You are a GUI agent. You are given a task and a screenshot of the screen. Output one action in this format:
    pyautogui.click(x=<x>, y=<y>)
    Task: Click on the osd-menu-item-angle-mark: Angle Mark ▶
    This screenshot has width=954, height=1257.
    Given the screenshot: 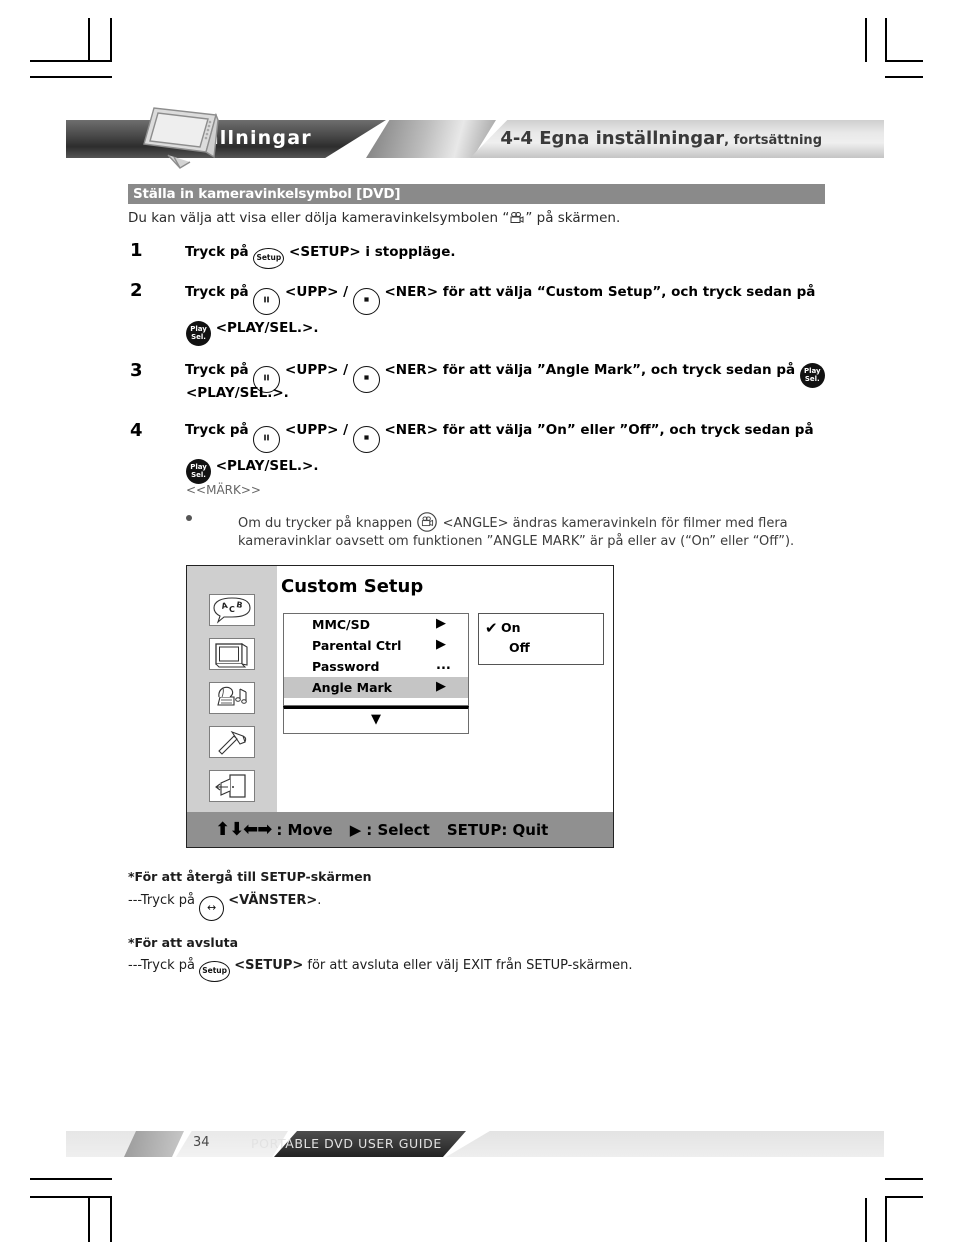 What is the action you would take?
    pyautogui.click(x=376, y=687)
    